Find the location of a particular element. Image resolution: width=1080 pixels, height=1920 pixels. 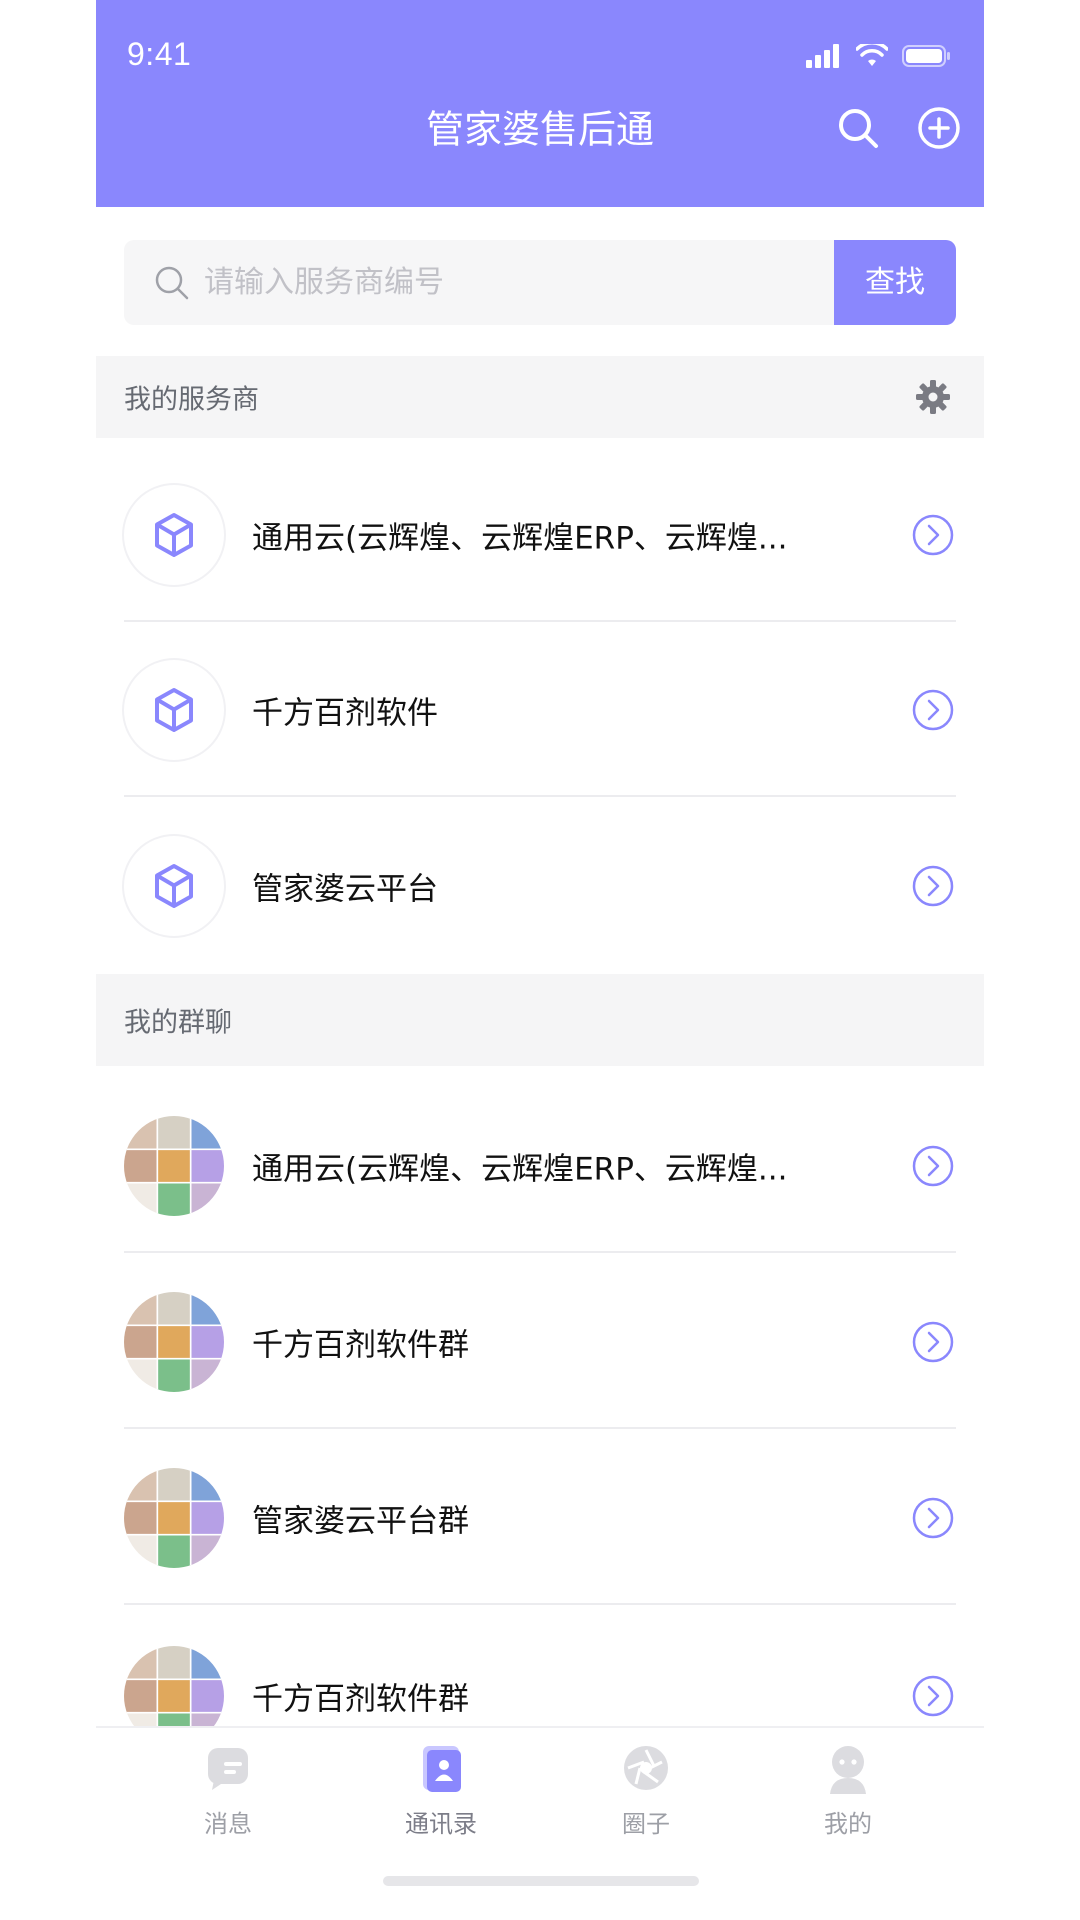

section-label: 我的群聊 is located at coordinates (178, 1023).